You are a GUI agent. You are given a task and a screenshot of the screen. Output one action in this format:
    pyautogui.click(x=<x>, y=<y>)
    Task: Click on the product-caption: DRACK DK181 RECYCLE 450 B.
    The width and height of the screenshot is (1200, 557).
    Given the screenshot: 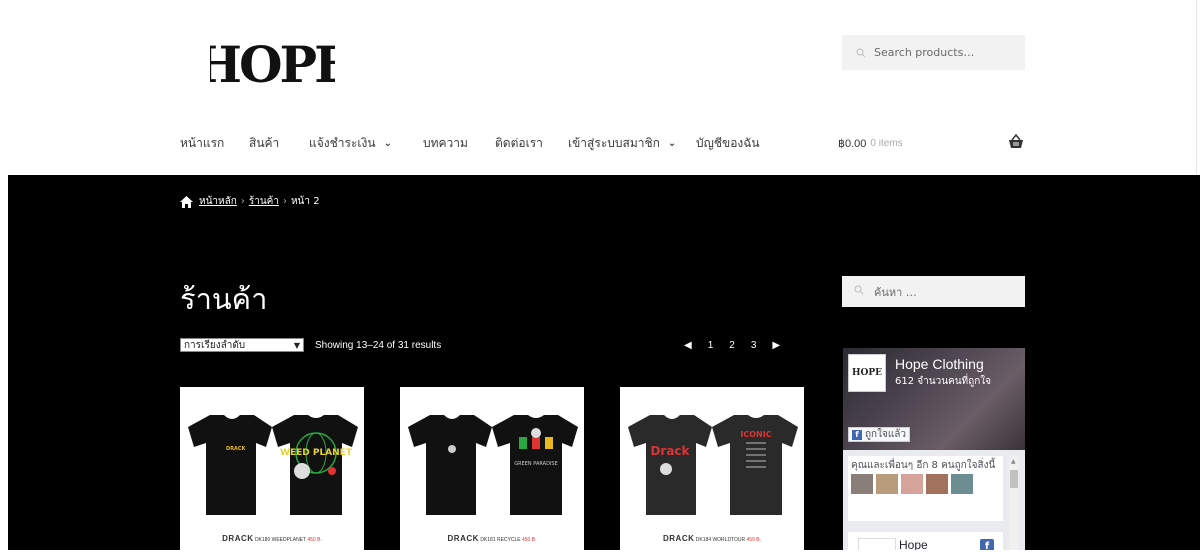 What is the action you would take?
    pyautogui.click(x=492, y=538)
    